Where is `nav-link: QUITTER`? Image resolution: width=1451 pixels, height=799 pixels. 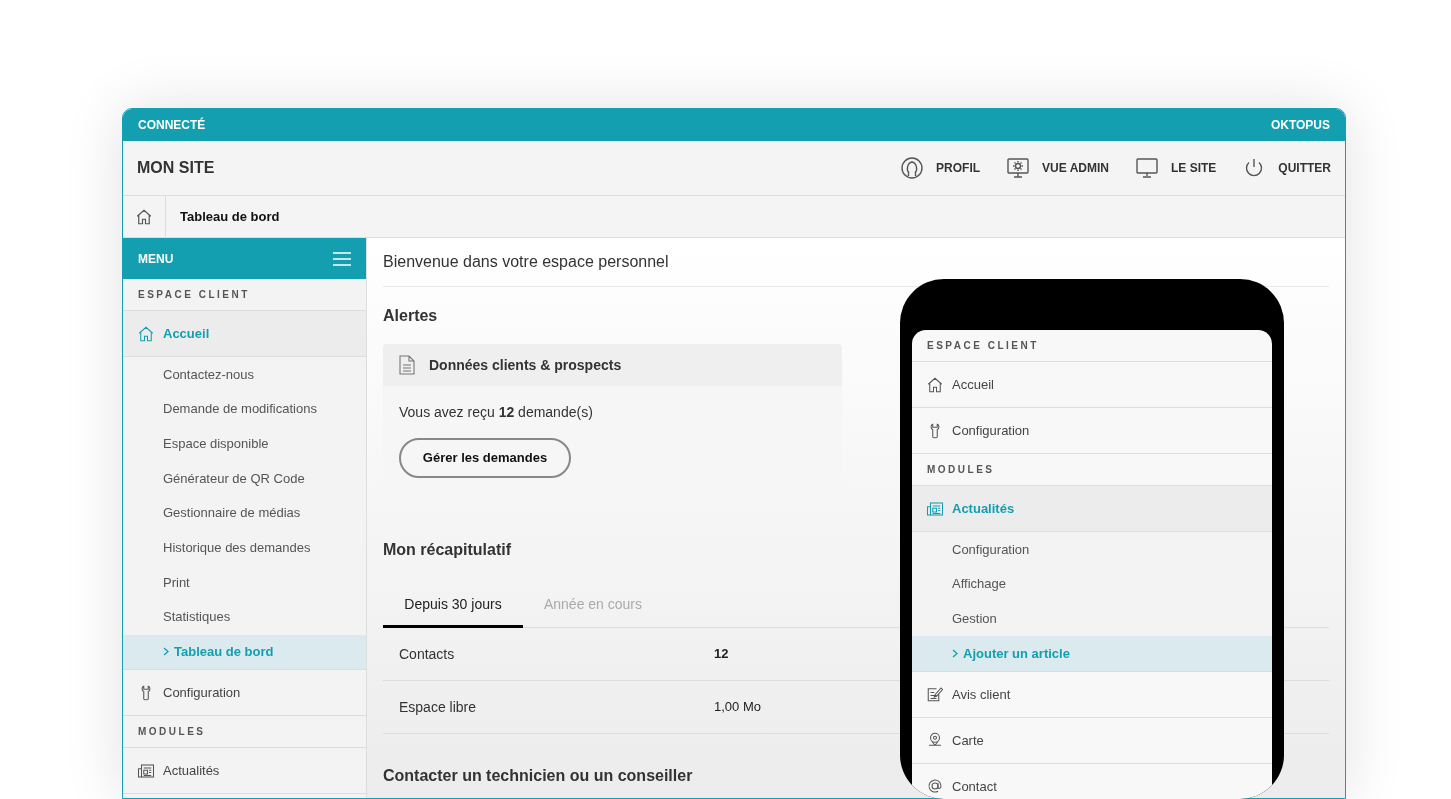 nav-link: QUITTER is located at coordinates (1286, 168).